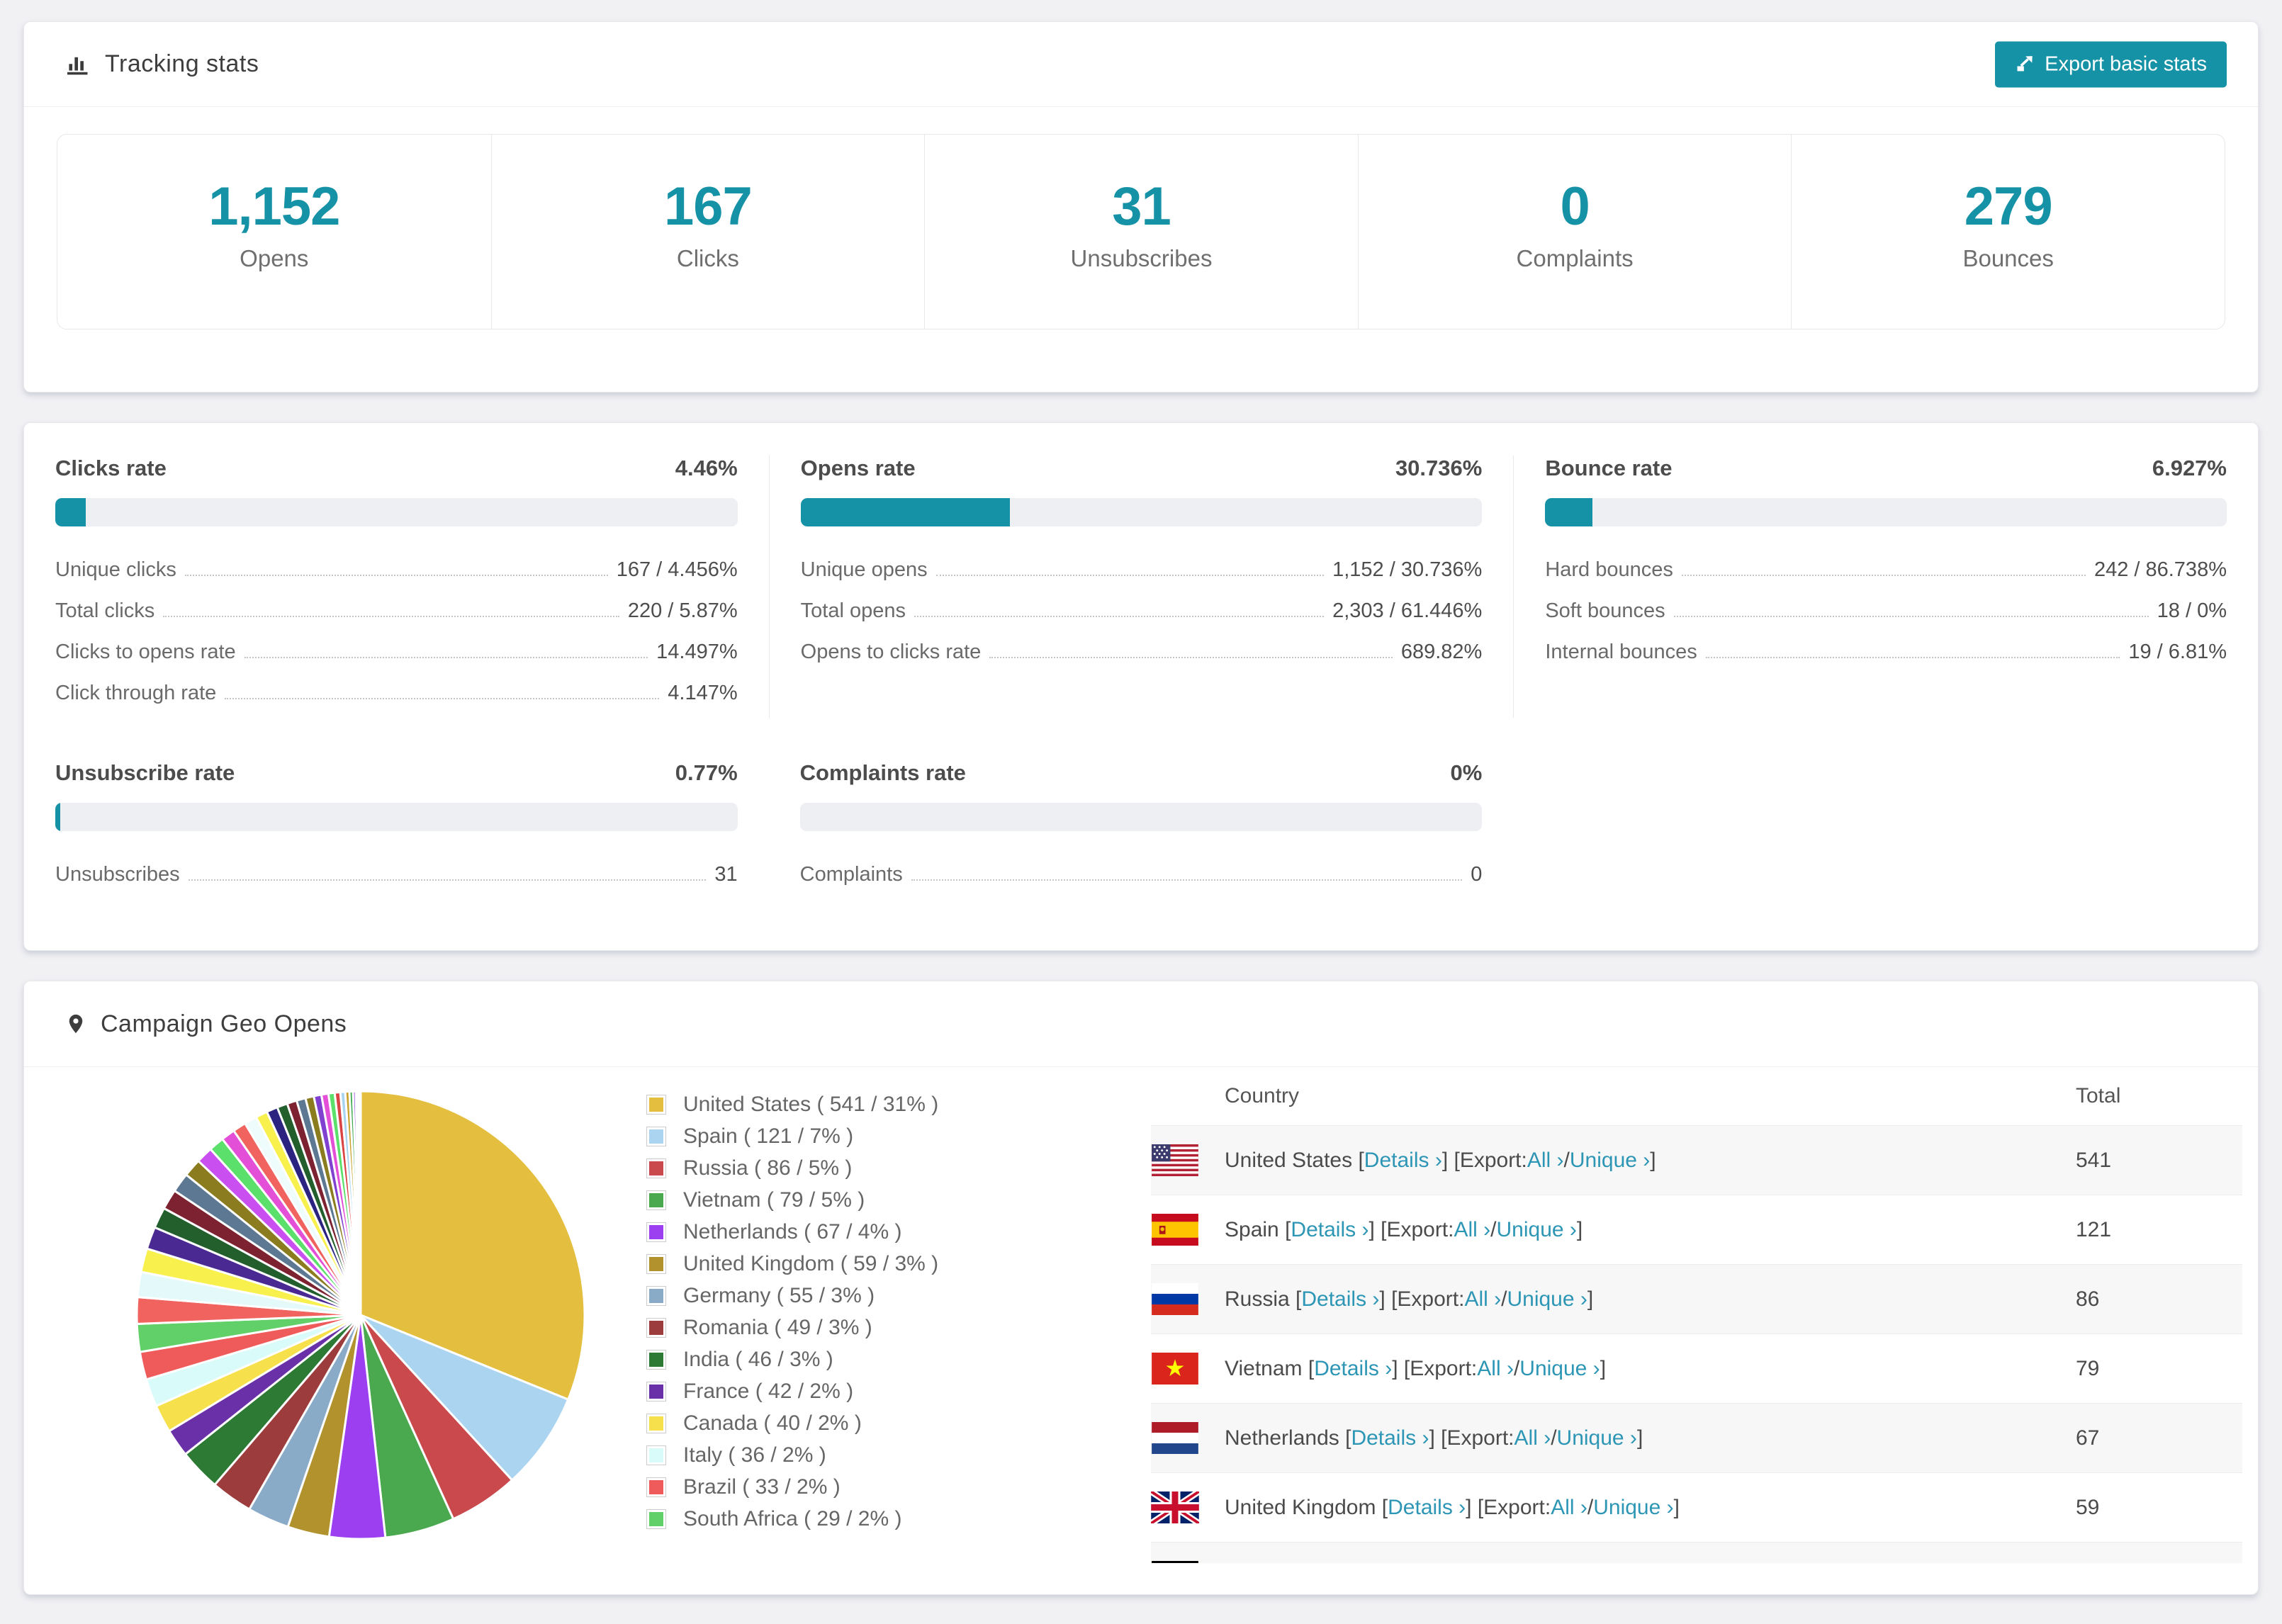 The width and height of the screenshot is (2282, 1624). Describe the element at coordinates (1407, 610) in the screenshot. I see `rate-detail-value: 2,303 / 61.446%` at that location.